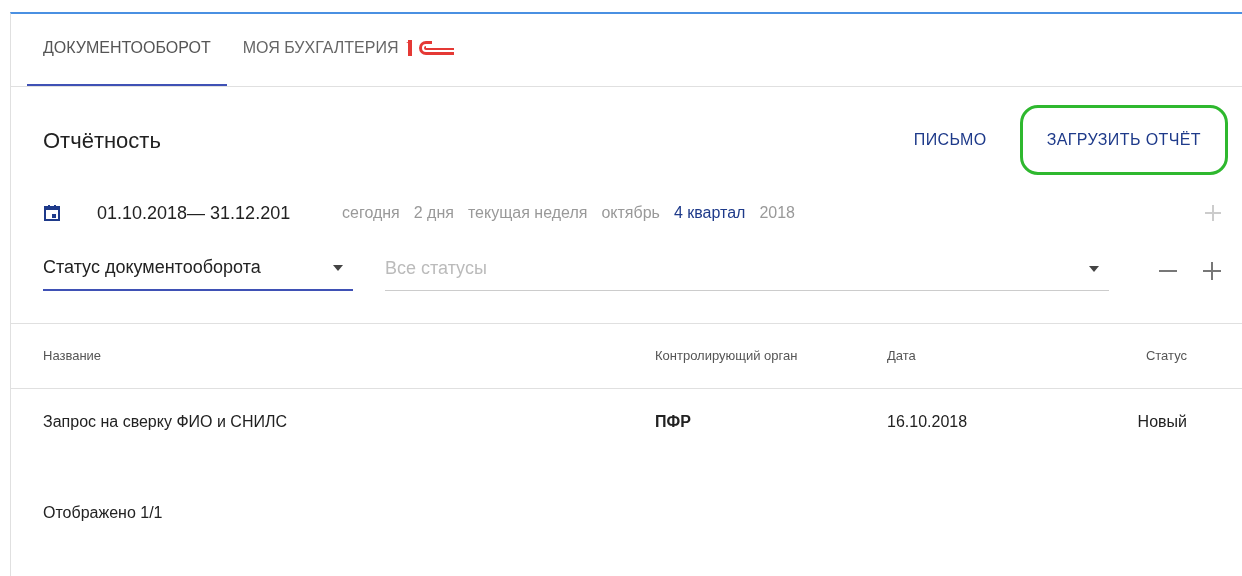 This screenshot has width=1242, height=576. Describe the element at coordinates (1123, 140) in the screenshot. I see `action-button: ЗАГРУЗИТЬ ОТЧЁТ` at that location.